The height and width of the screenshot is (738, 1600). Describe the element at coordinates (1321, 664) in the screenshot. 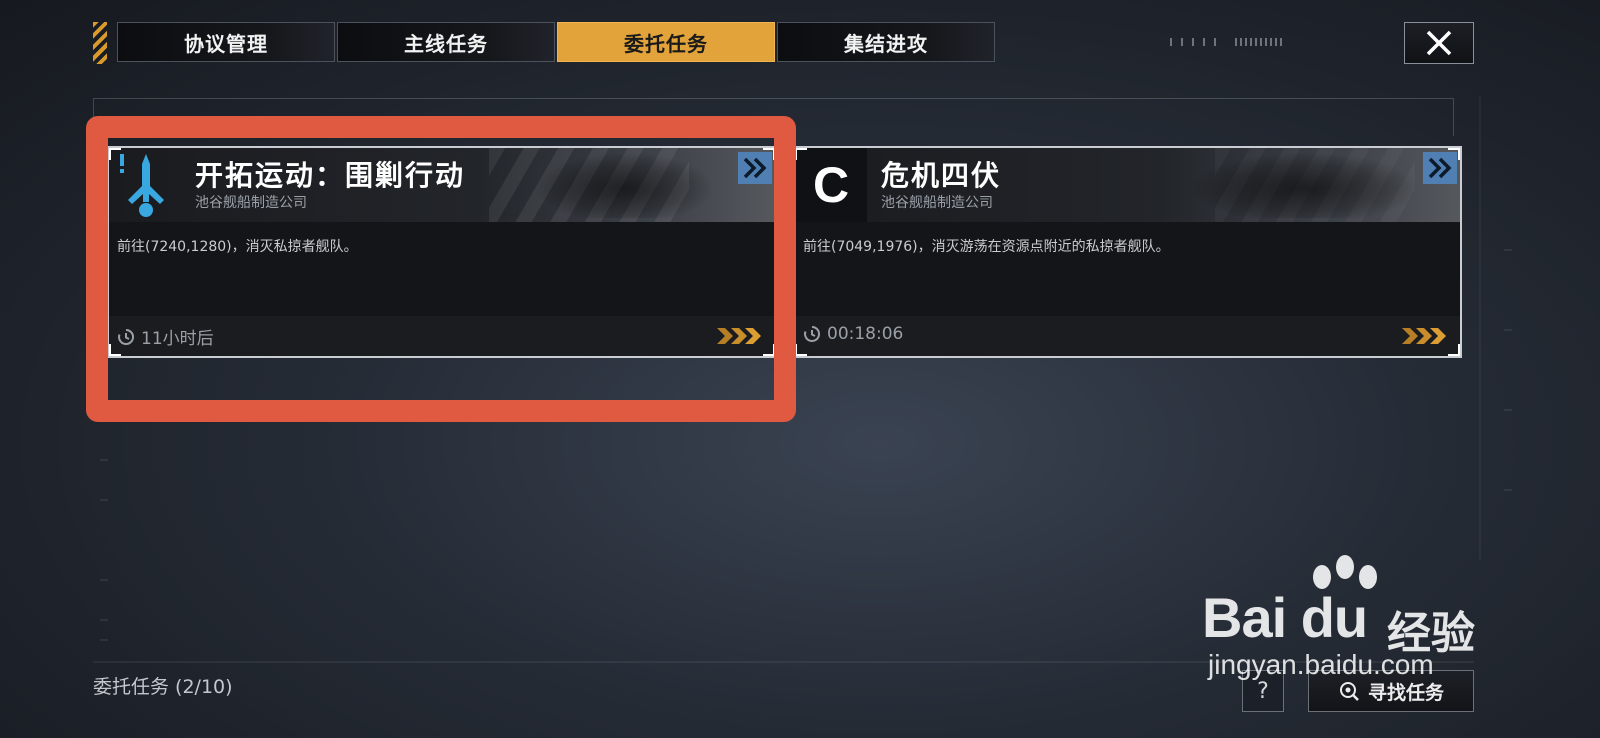

I see `watermark-url: jingyan.baidu.com` at that location.